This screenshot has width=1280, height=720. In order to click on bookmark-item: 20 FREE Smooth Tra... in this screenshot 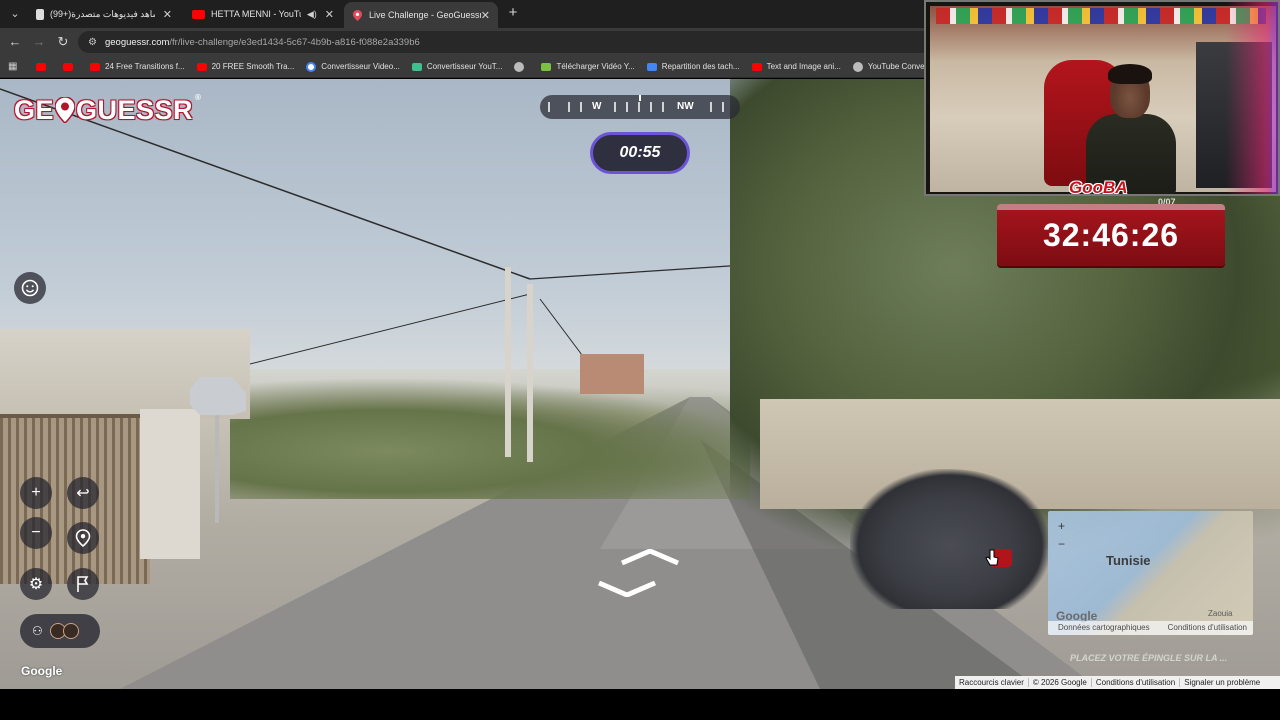, I will do `click(245, 66)`.